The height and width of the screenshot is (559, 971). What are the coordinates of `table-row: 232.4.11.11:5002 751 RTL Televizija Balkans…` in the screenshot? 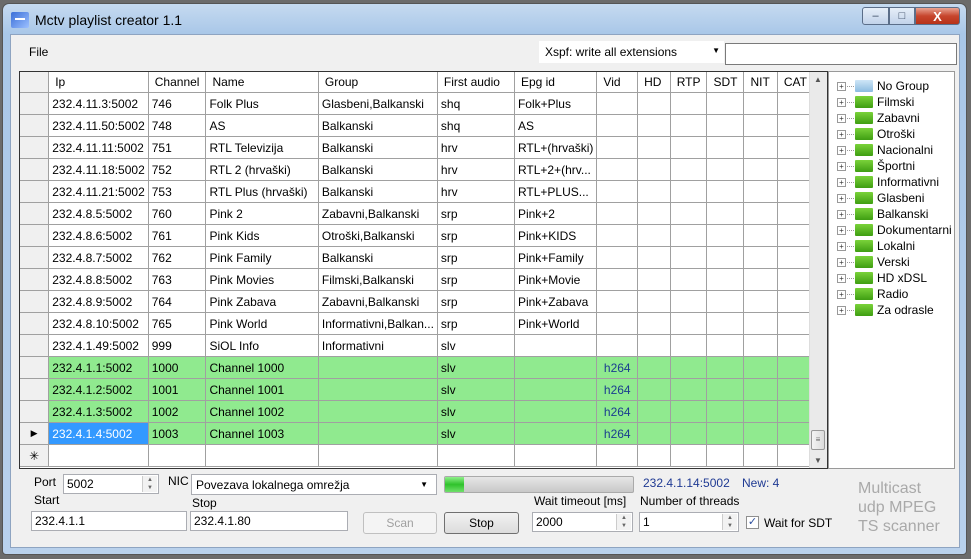 It's located at (423, 147).